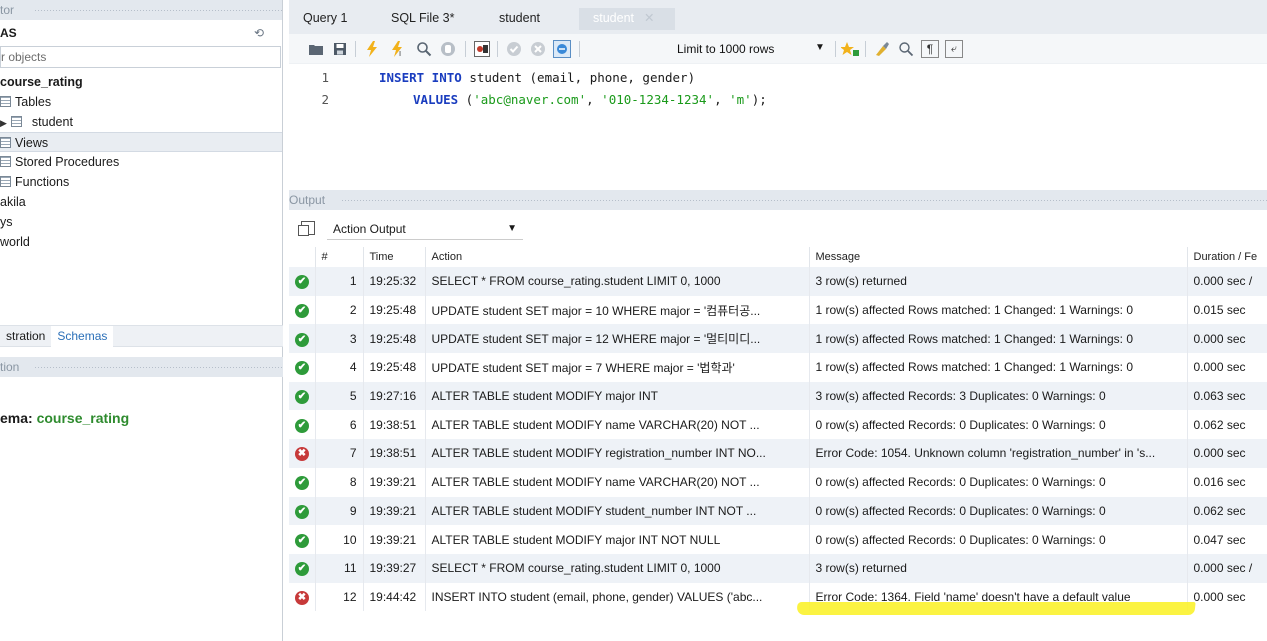 This screenshot has height=641, width=1267. Describe the element at coordinates (141, 122) in the screenshot. I see `tree-item-student: ▶ student` at that location.